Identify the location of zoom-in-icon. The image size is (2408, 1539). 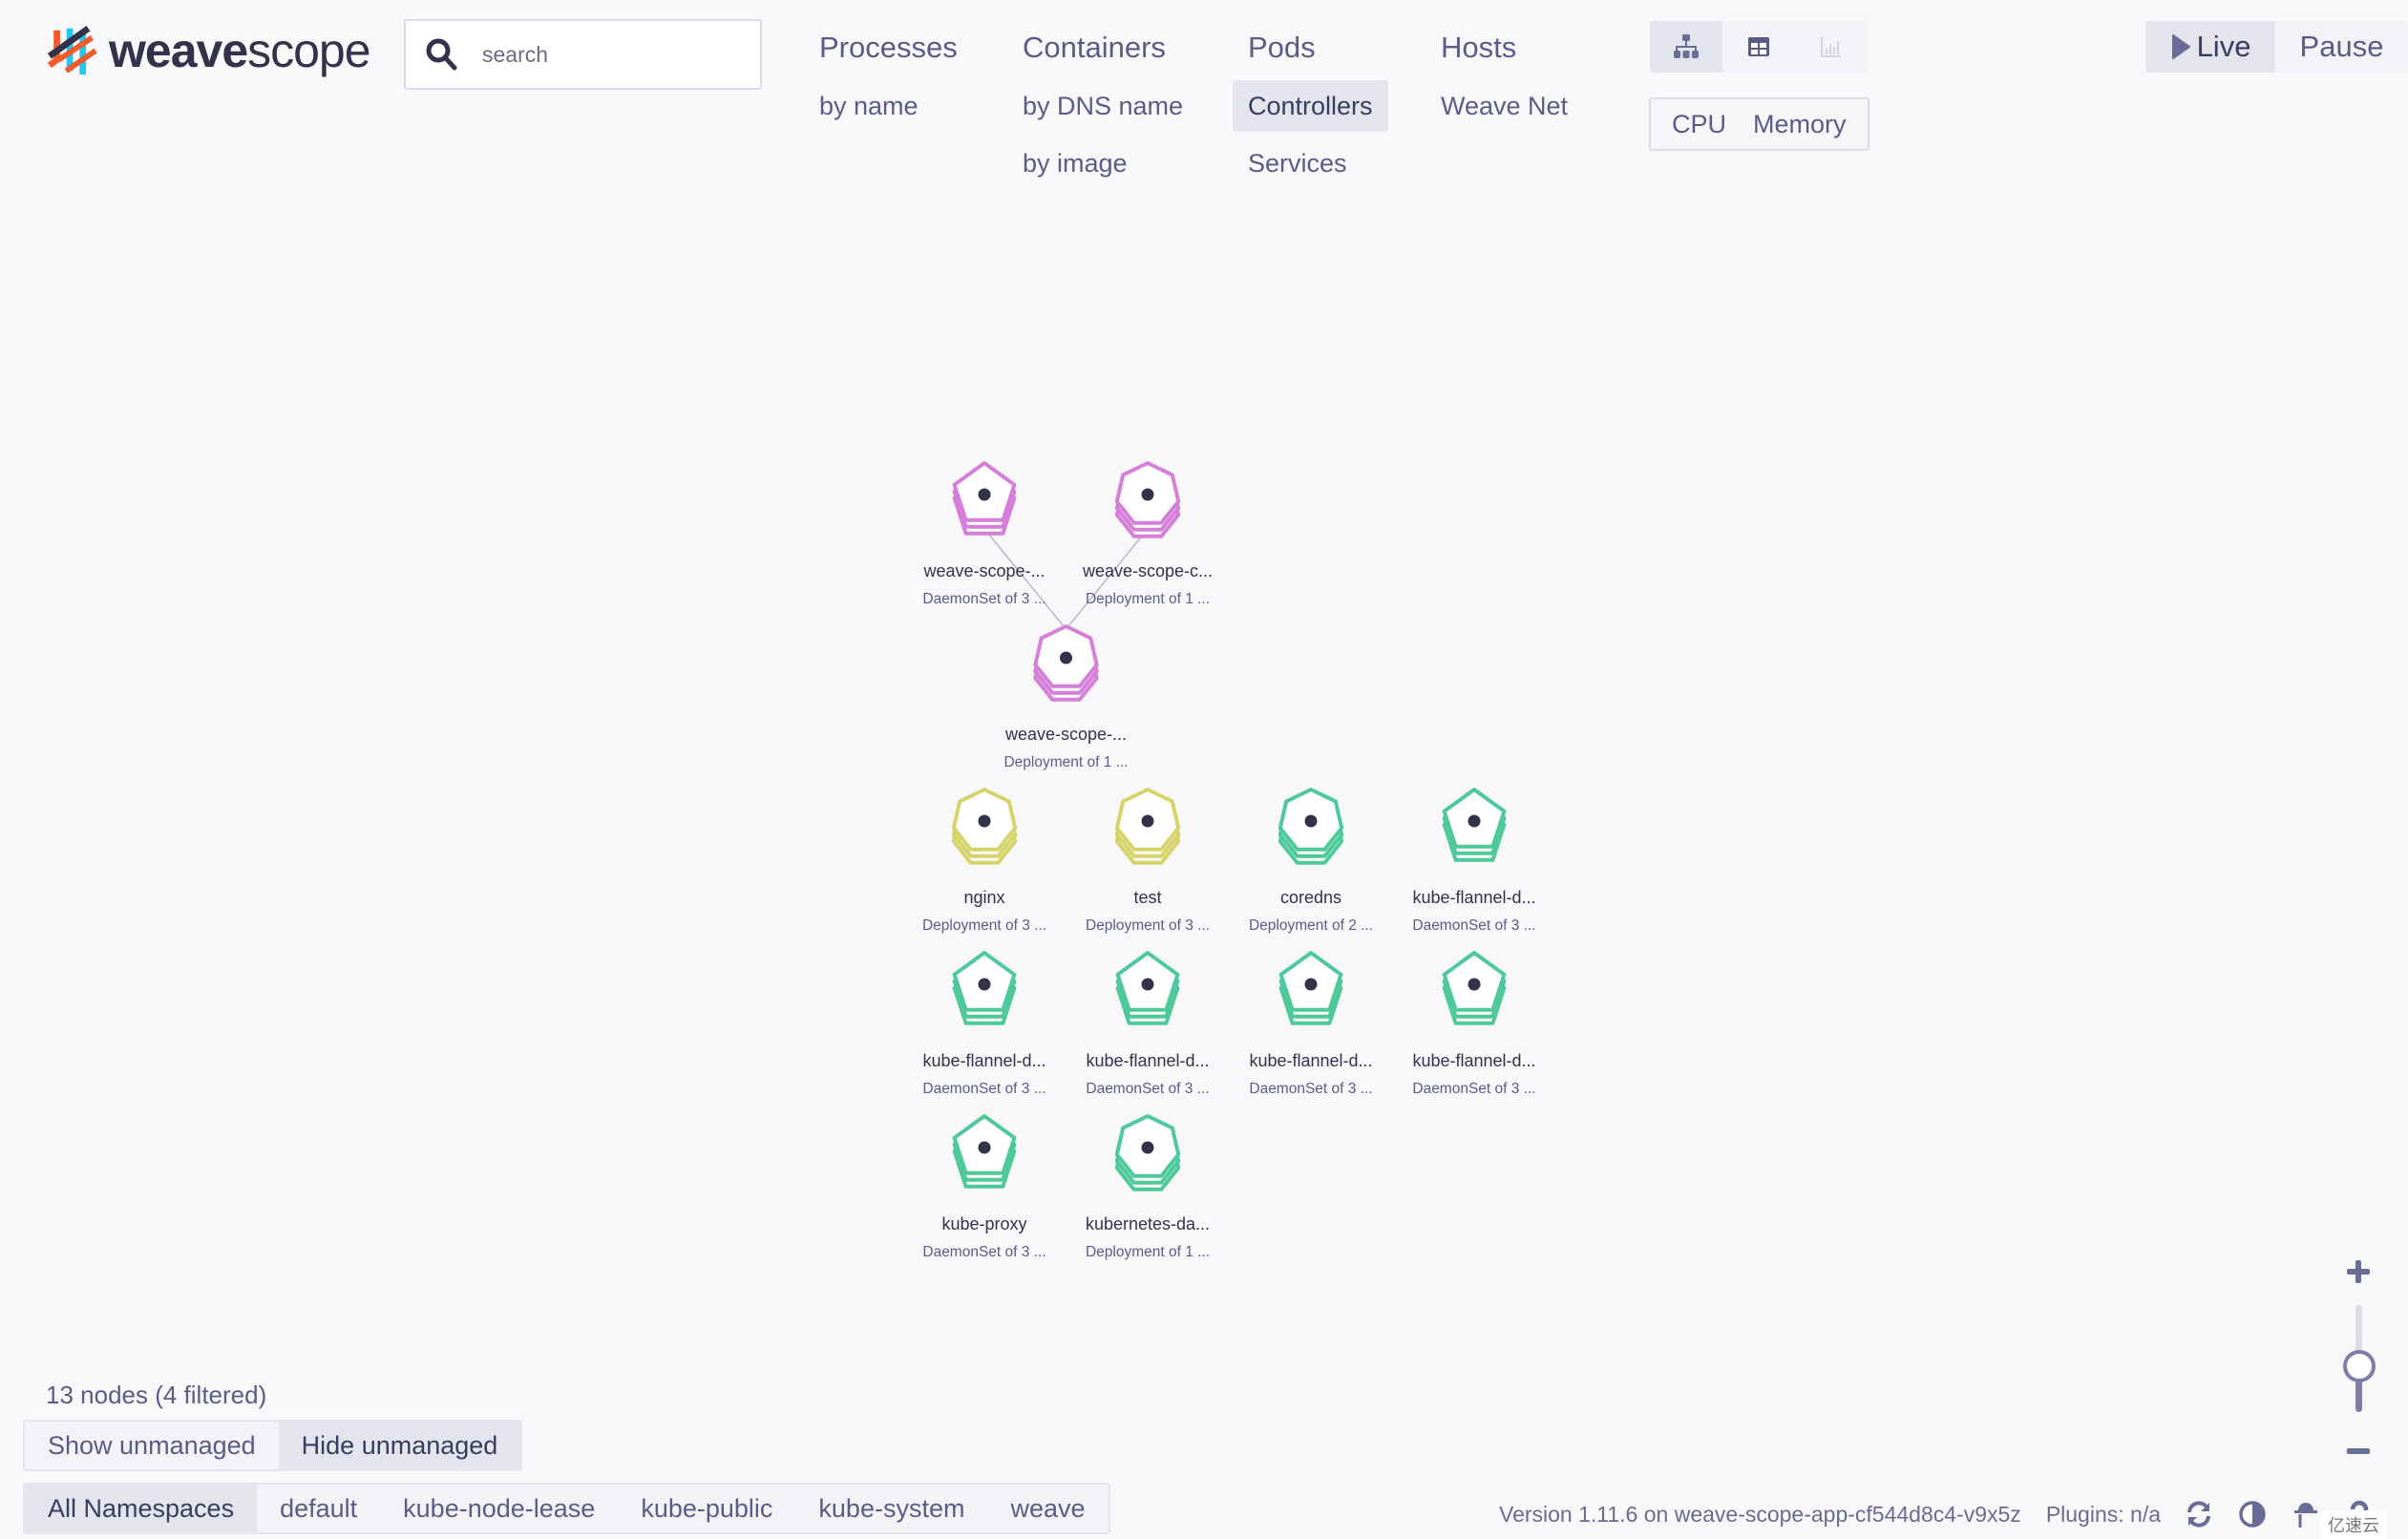
(2358, 1272).